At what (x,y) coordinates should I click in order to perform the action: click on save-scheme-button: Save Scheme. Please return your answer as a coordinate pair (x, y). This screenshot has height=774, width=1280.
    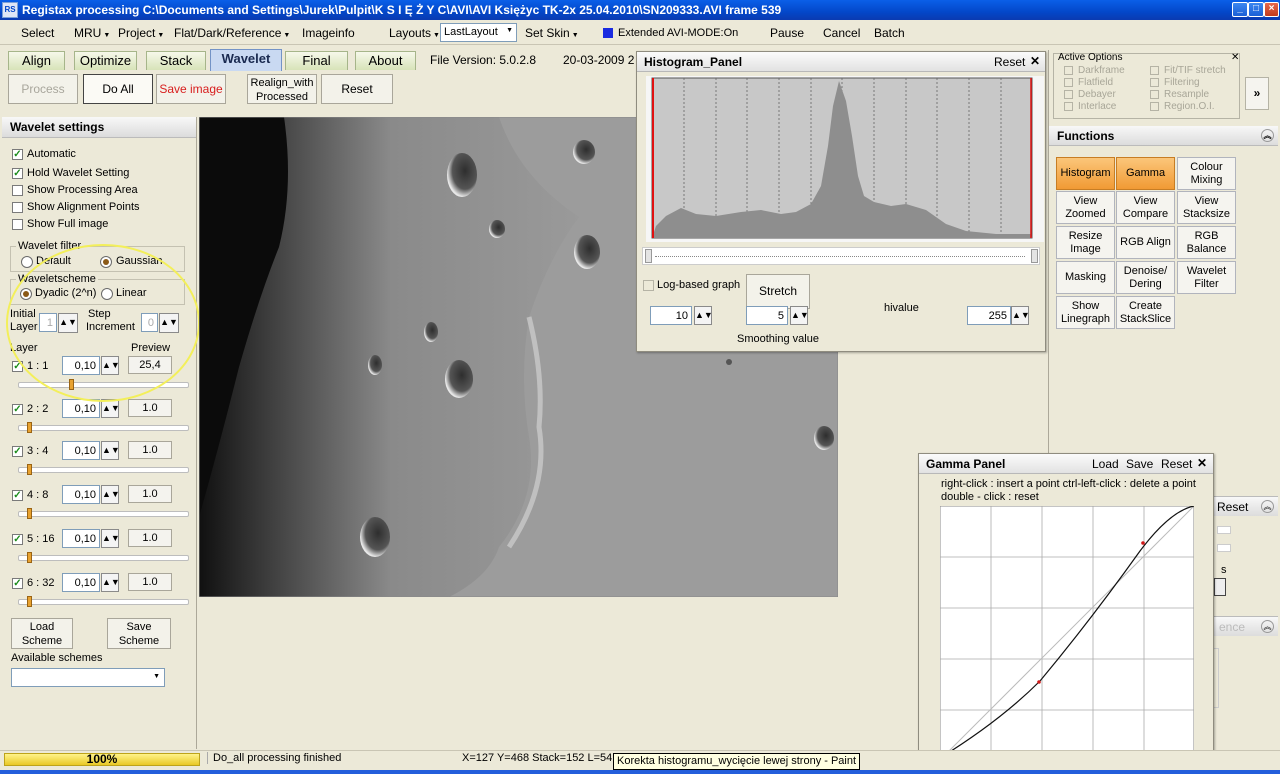
    Looking at the image, I should click on (139, 633).